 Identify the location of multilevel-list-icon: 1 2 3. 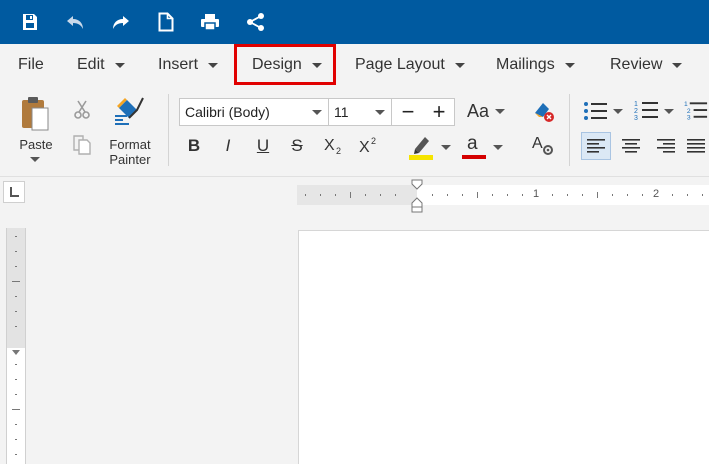
(696, 111).